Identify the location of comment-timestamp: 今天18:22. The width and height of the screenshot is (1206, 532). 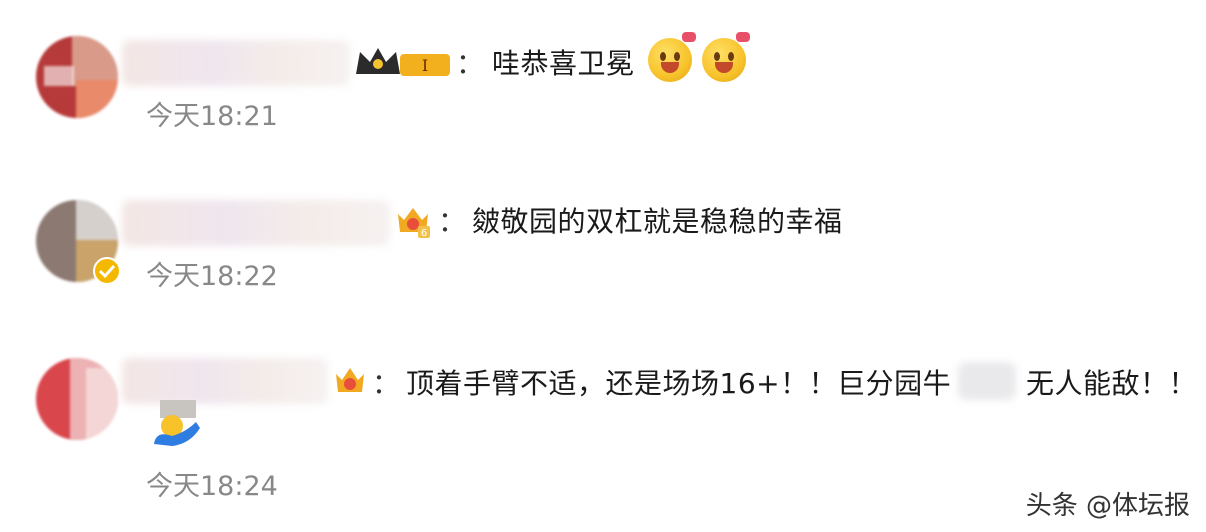
(212, 276).